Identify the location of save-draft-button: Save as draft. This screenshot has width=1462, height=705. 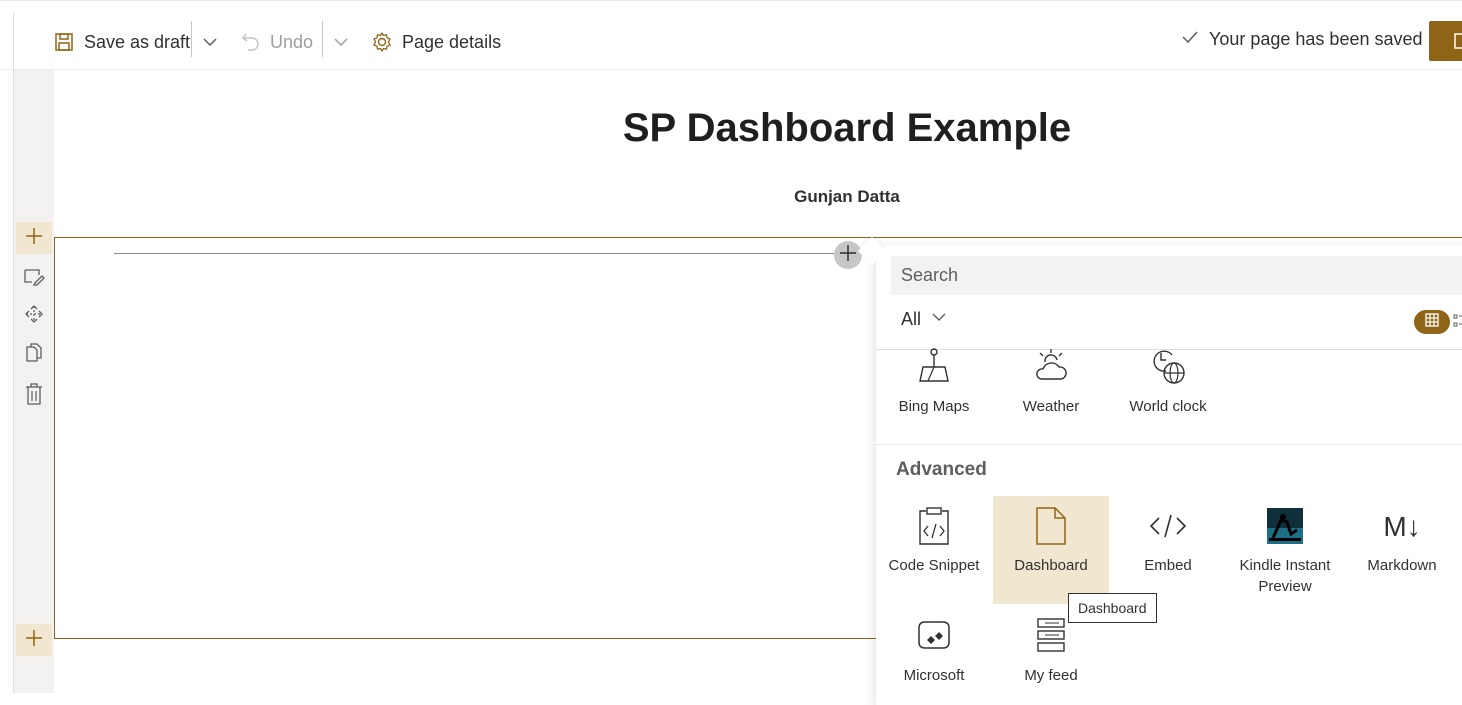
(122, 42).